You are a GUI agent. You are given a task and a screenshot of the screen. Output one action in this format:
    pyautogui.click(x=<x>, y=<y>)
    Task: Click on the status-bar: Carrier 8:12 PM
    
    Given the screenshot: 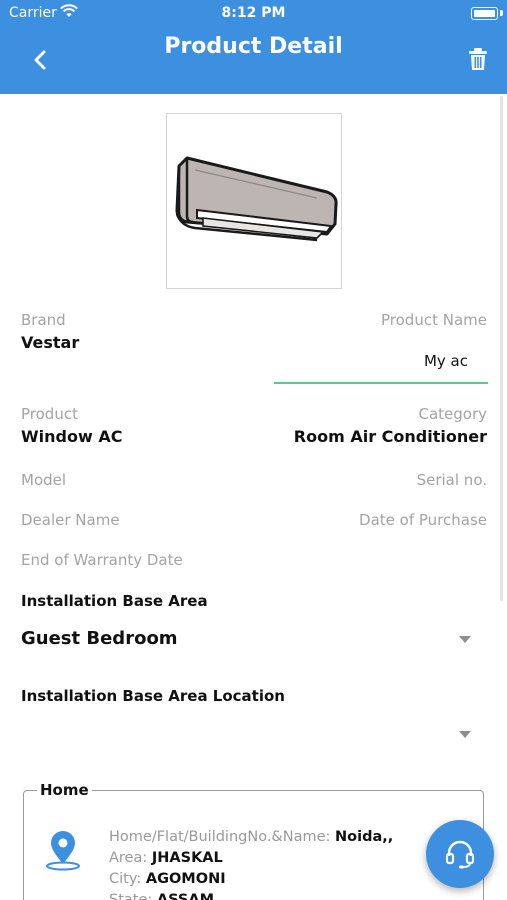 What is the action you would take?
    pyautogui.click(x=253, y=14)
    